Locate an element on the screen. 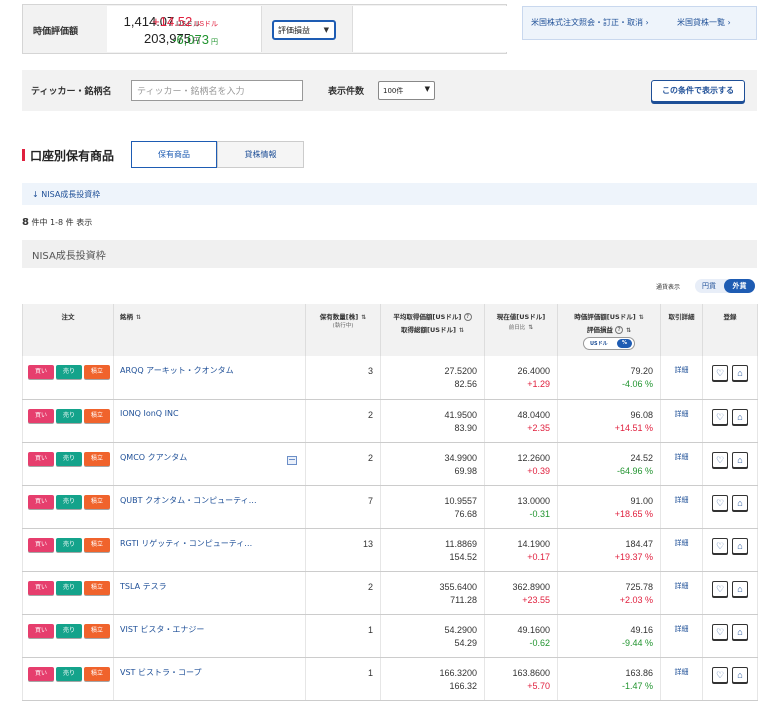 The width and height of the screenshot is (775, 711). stock-name-link: VST ビストラ・コープ is located at coordinates (161, 672).